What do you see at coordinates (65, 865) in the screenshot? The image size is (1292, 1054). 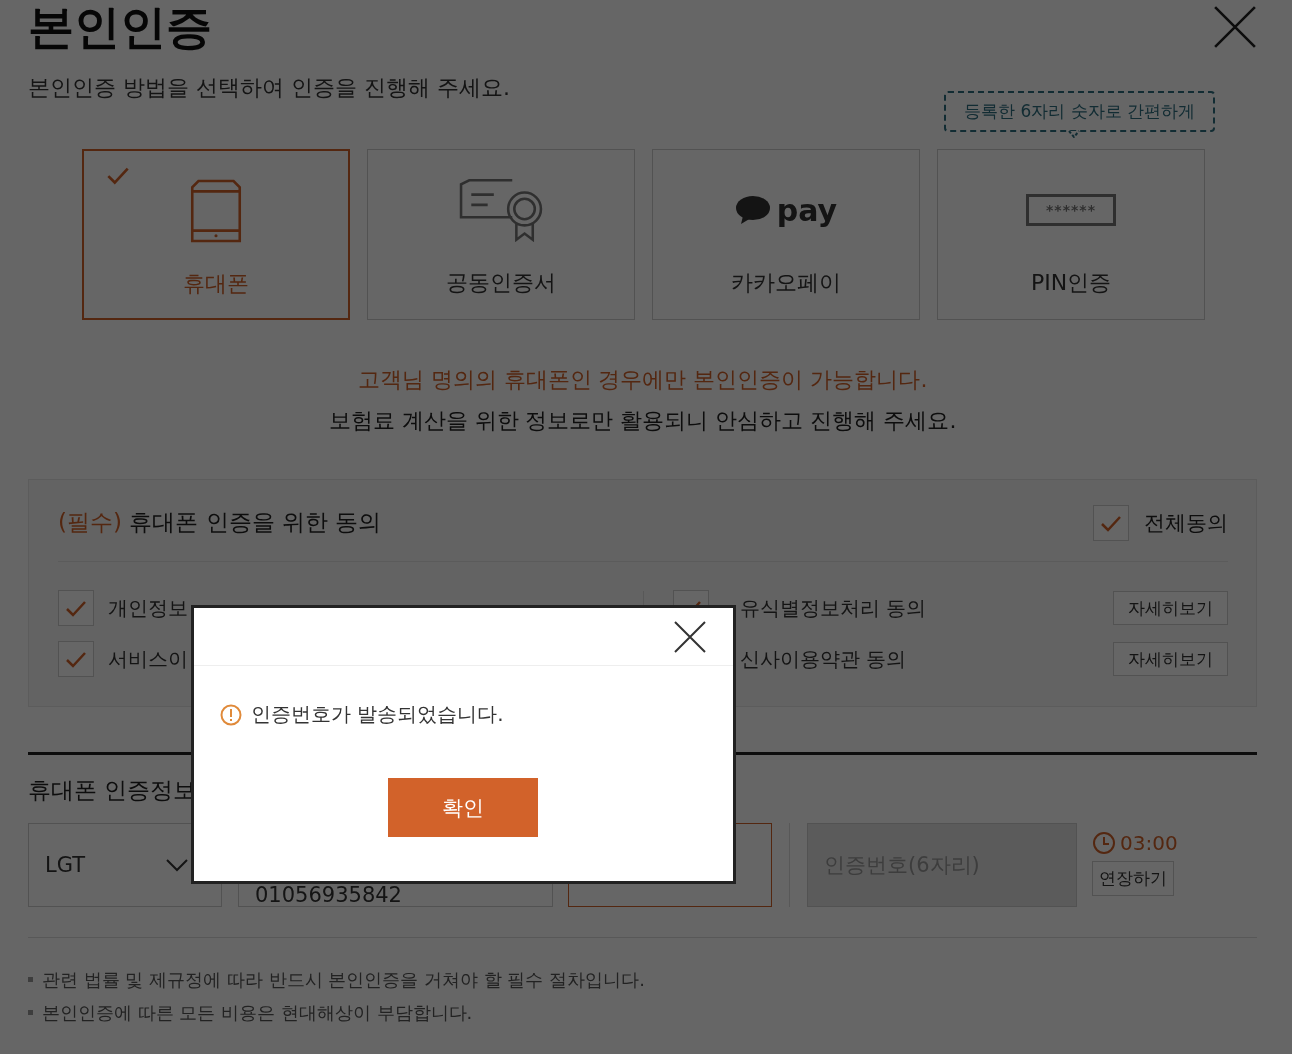 I see `dropdown-value: LGT` at bounding box center [65, 865].